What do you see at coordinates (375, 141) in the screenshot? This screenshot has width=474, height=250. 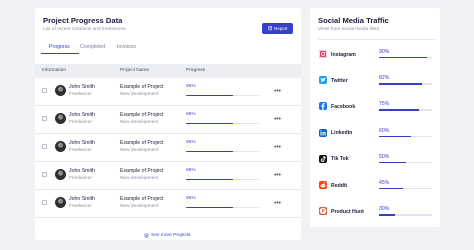 I see `social-item-linkedin: Linkedin 60%` at bounding box center [375, 141].